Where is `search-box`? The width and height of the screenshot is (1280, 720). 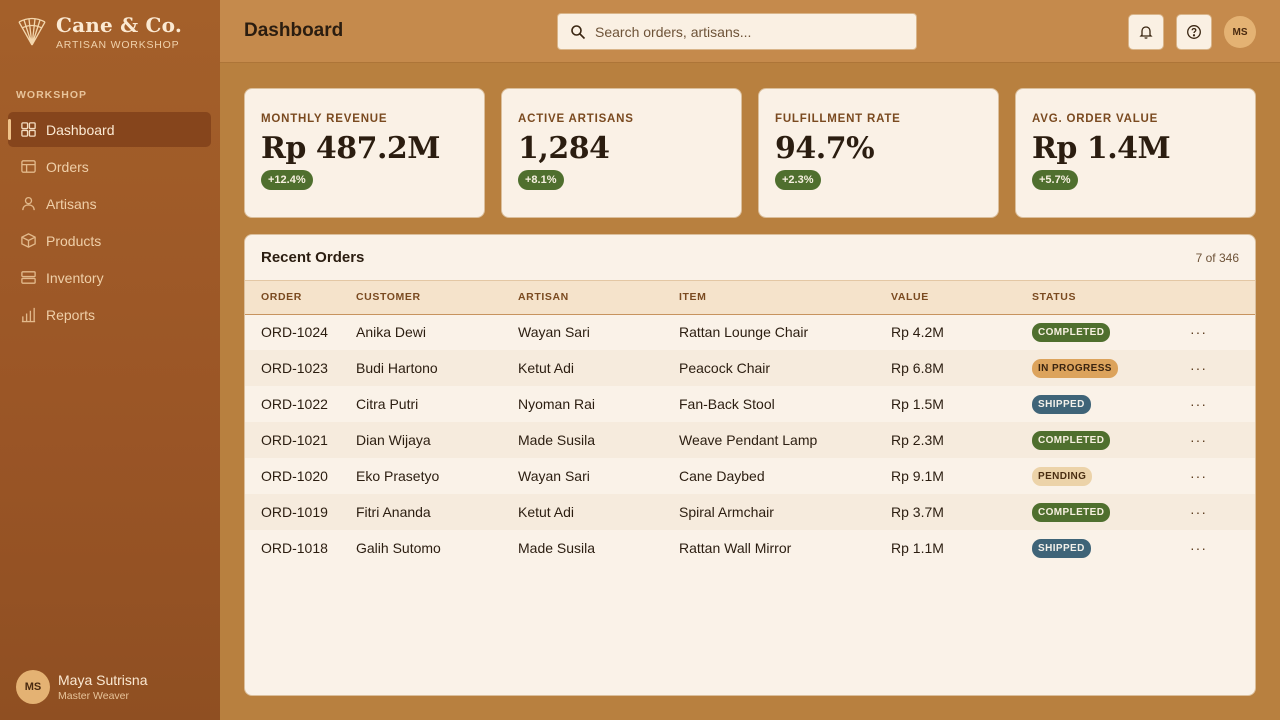 search-box is located at coordinates (737, 31).